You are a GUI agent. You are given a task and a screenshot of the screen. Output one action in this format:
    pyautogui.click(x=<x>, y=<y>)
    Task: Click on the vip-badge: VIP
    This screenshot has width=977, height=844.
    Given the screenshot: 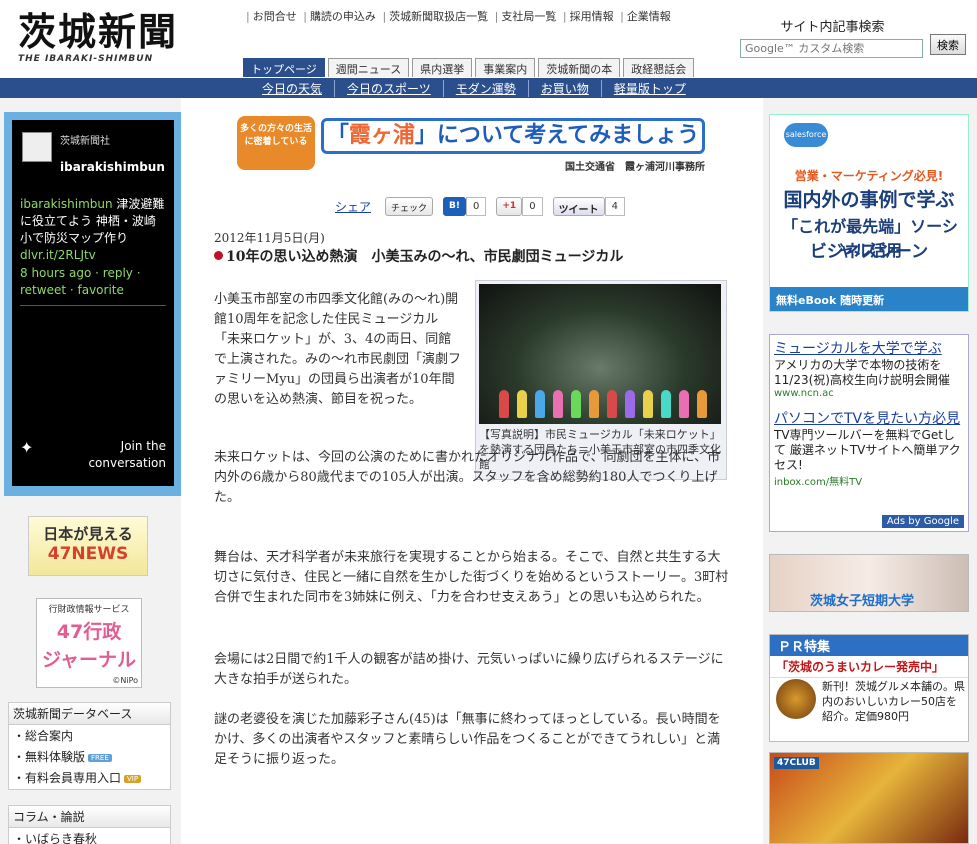 What is the action you would take?
    pyautogui.click(x=133, y=778)
    